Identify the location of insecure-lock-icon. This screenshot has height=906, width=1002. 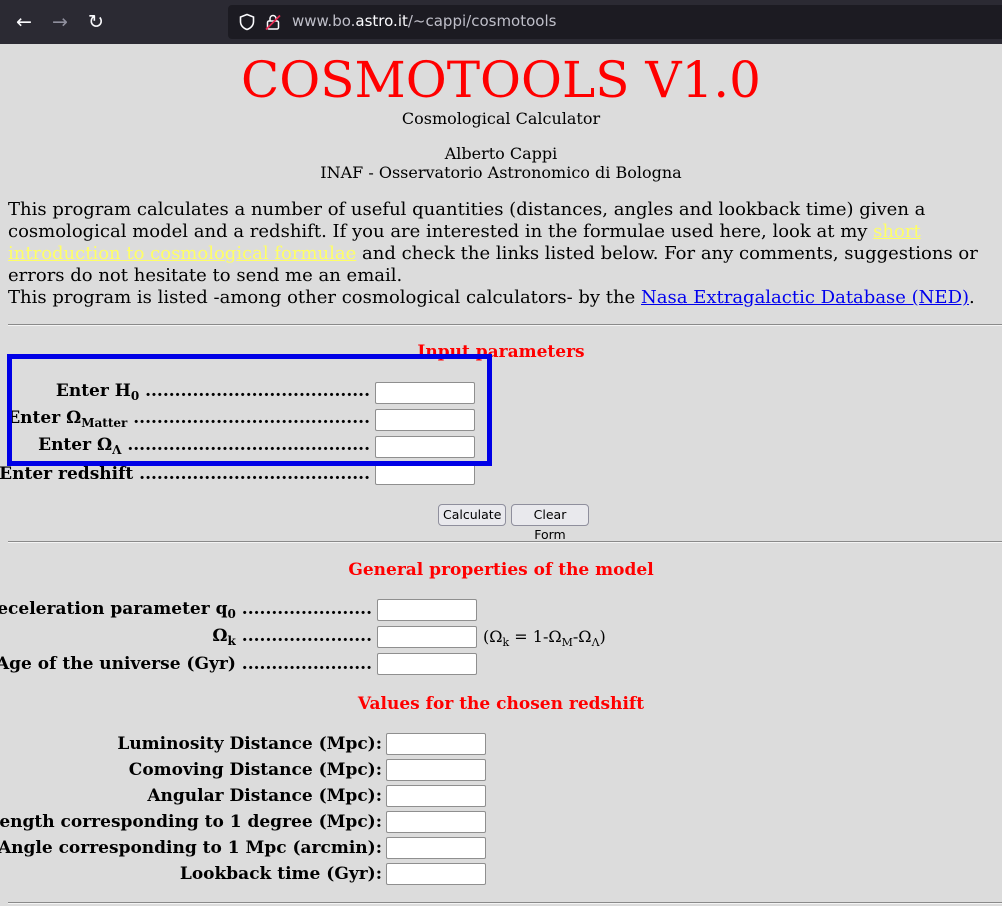
(273, 22).